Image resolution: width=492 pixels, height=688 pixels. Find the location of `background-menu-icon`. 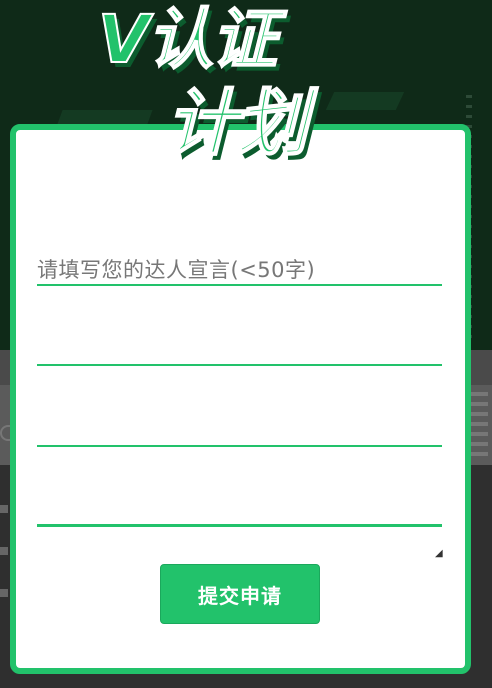

background-menu-icon is located at coordinates (479, 424).